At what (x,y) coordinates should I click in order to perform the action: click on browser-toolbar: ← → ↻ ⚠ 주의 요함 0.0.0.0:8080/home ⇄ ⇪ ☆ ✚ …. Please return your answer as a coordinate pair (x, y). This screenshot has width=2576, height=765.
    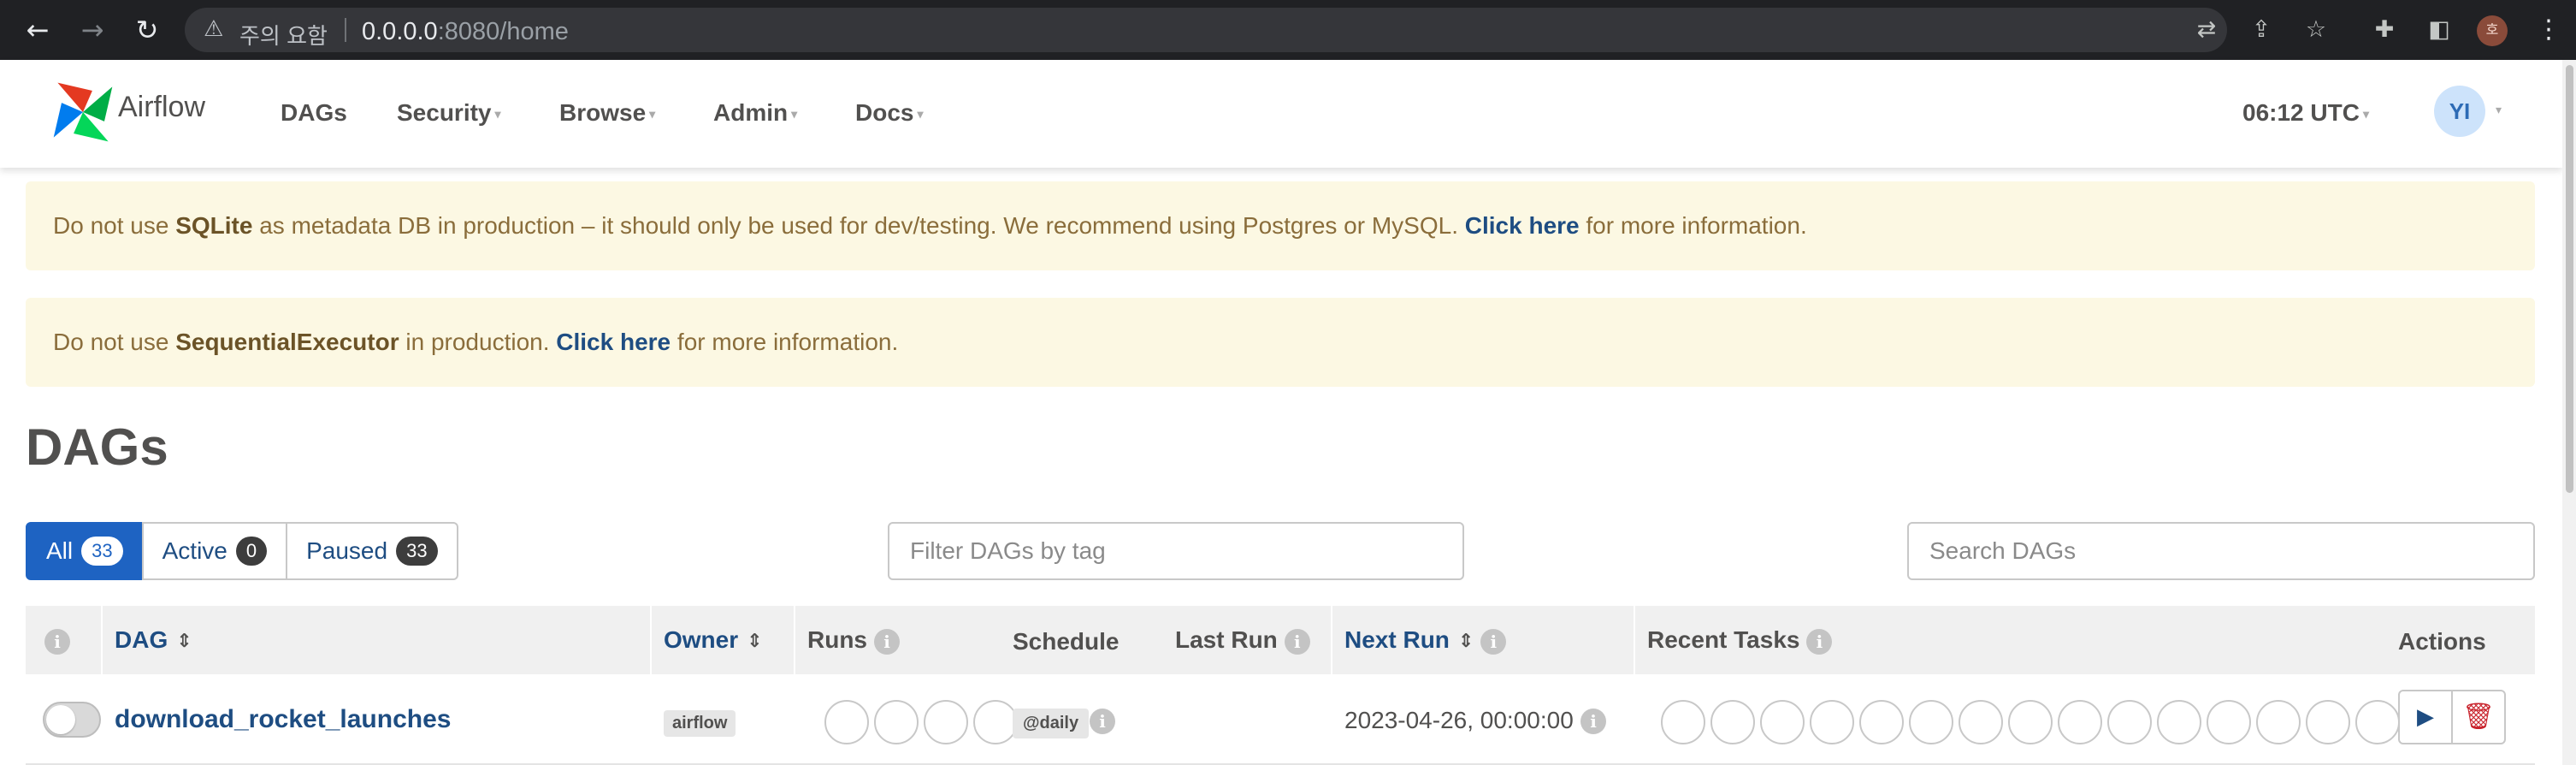
    Looking at the image, I should click on (1288, 30).